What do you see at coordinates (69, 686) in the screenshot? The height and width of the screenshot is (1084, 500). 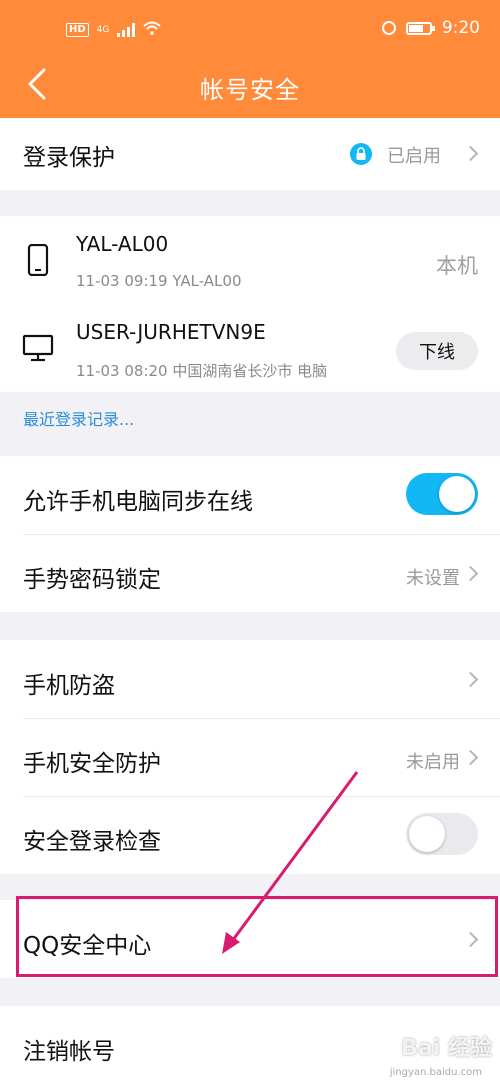 I see `phone-antitheft-label: 手机防盗` at bounding box center [69, 686].